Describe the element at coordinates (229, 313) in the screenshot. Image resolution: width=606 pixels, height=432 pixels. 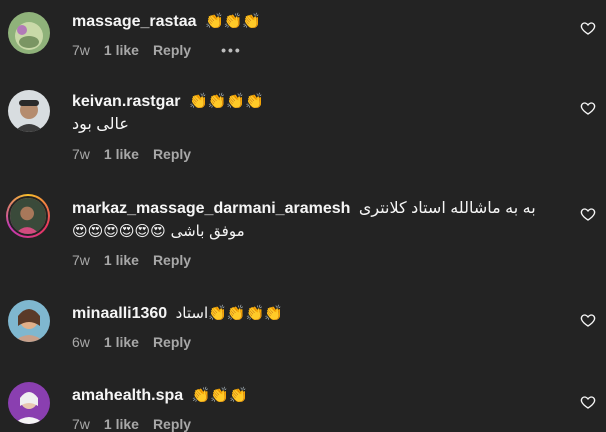
I see `comment-text: 👏👏👏👏استاد` at that location.